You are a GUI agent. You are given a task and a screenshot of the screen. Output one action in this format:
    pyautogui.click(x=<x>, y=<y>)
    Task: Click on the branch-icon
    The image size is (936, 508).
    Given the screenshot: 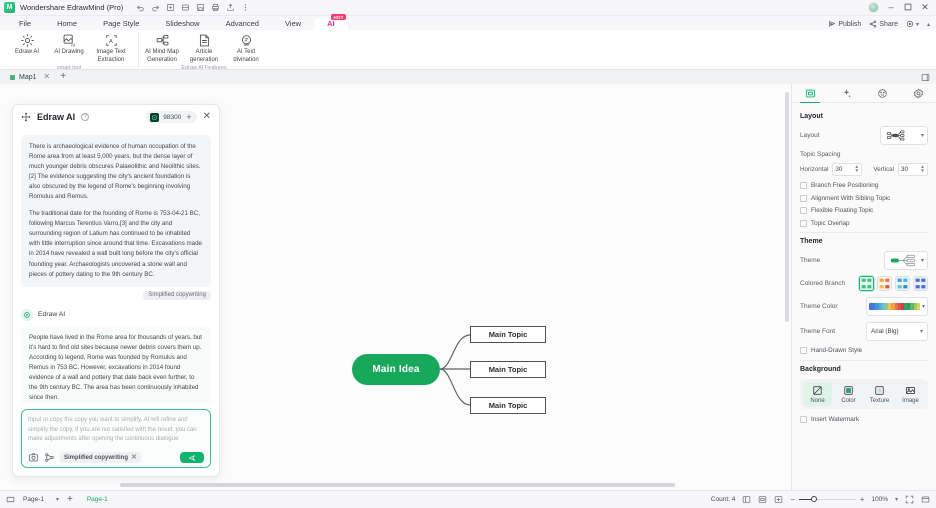 What is the action you would take?
    pyautogui.click(x=49, y=457)
    